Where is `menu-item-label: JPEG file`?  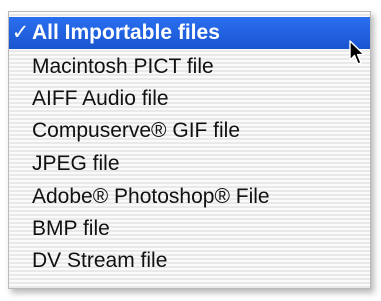
menu-item-label: JPEG file is located at coordinates (76, 163).